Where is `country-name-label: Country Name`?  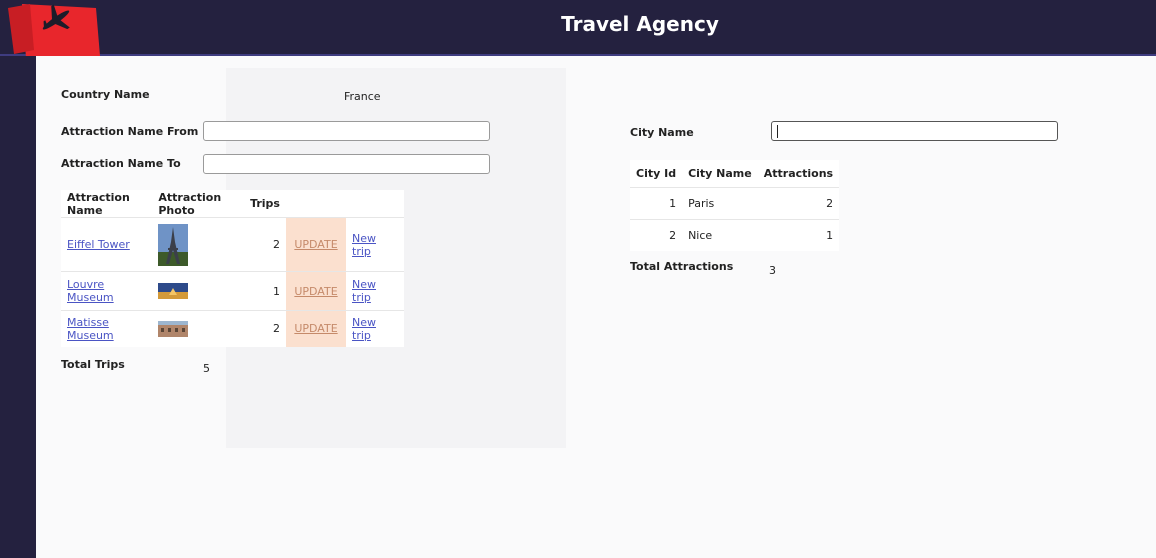
country-name-label: Country Name is located at coordinates (105, 94).